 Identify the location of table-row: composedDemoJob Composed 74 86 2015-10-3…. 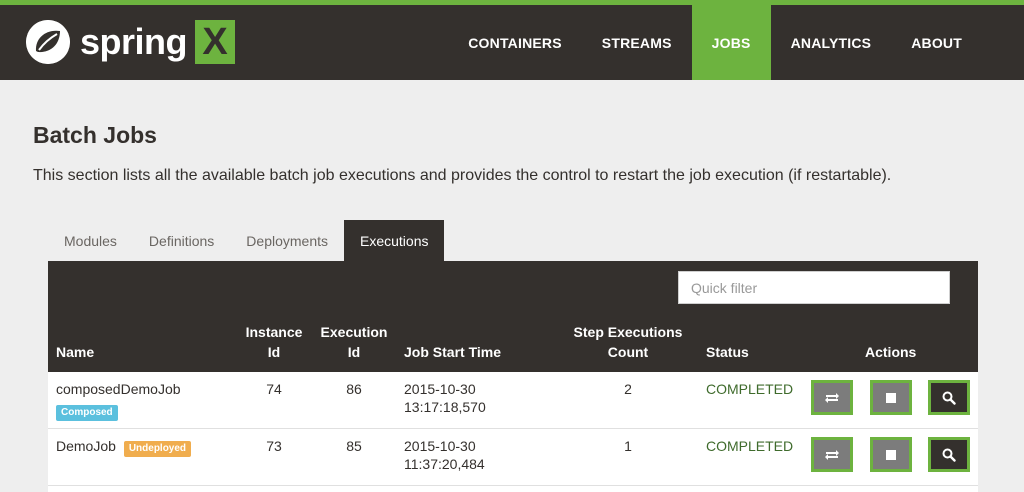
(513, 400).